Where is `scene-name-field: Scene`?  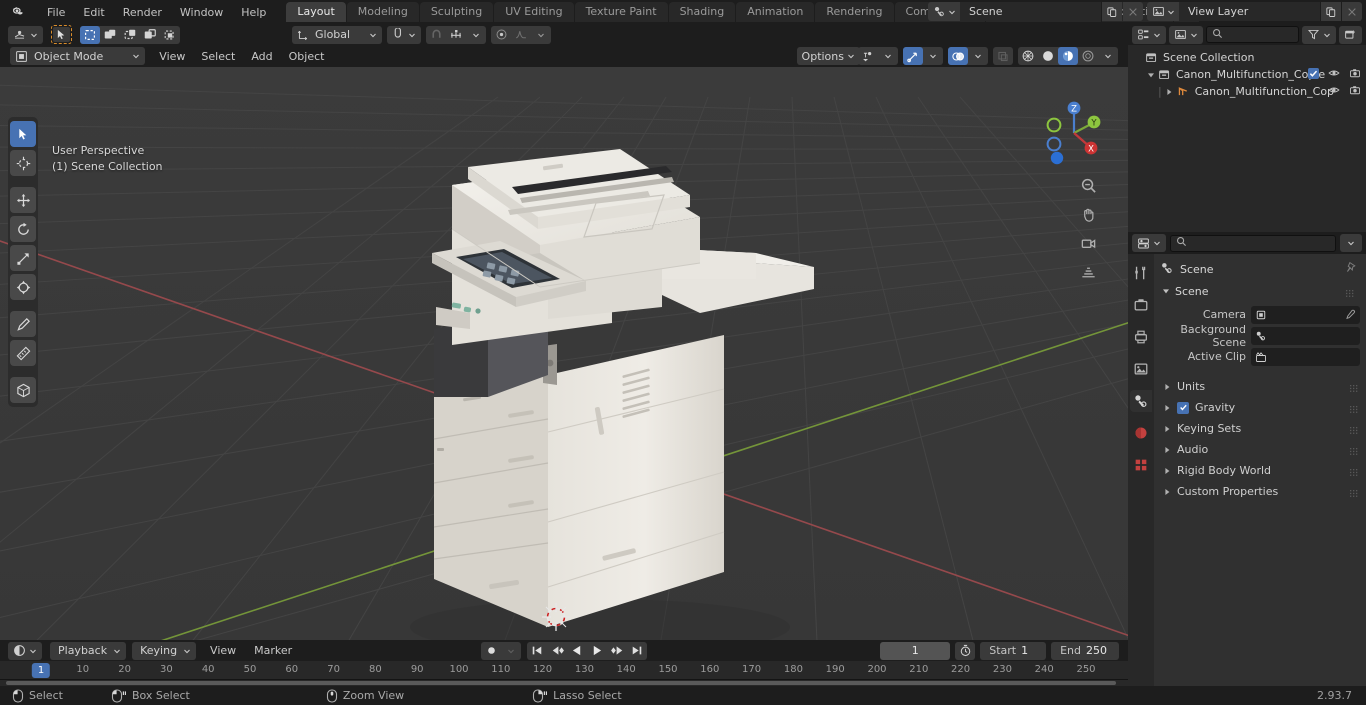 scene-name-field: Scene is located at coordinates (1031, 11).